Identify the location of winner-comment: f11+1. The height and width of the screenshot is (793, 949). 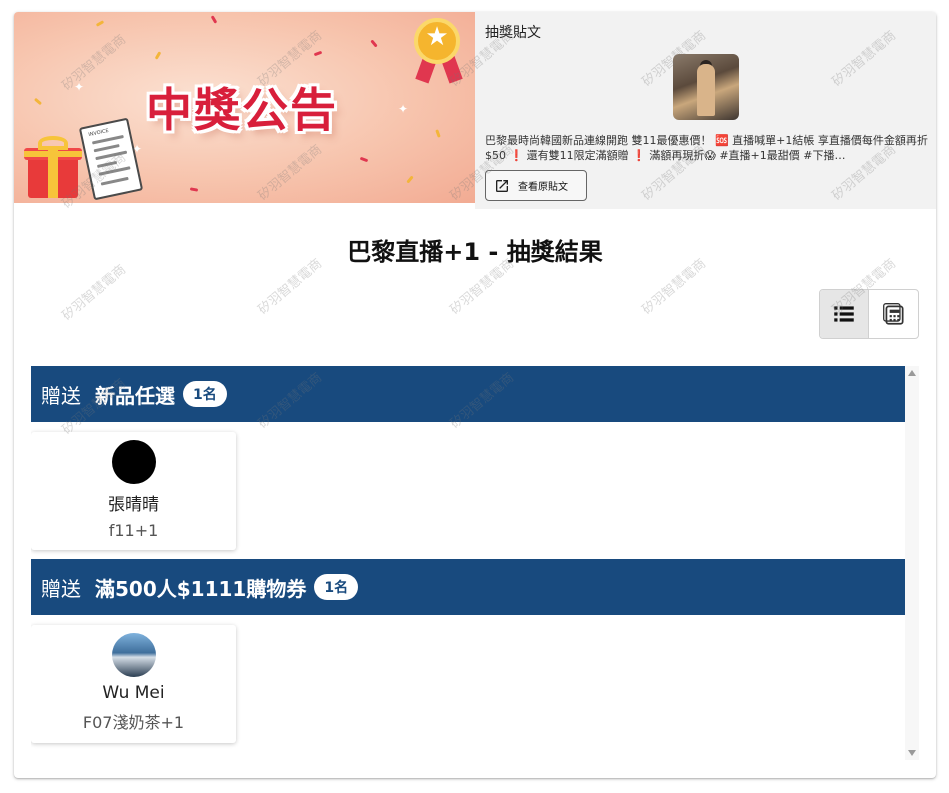
(133, 530).